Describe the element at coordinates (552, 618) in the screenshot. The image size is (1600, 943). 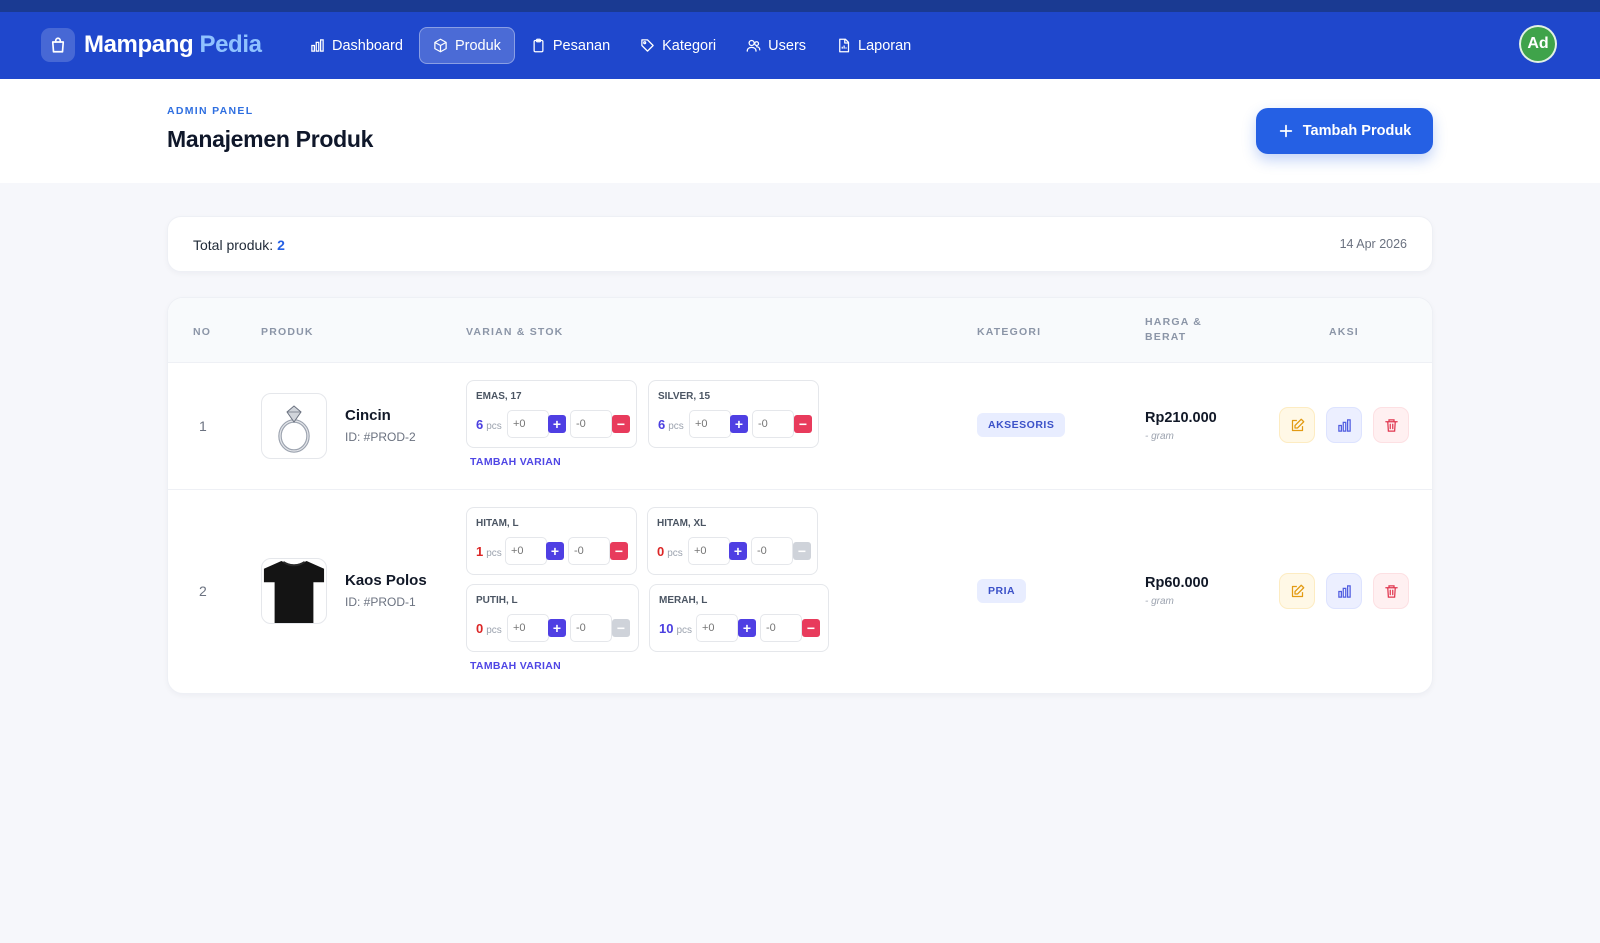
I see `variant-card: PUTIH, L 0pcs + −` at that location.